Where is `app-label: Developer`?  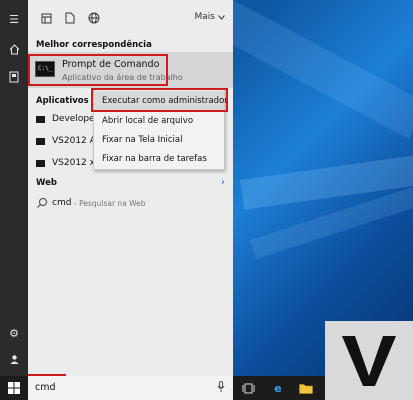 app-label: Developer is located at coordinates (75, 119).